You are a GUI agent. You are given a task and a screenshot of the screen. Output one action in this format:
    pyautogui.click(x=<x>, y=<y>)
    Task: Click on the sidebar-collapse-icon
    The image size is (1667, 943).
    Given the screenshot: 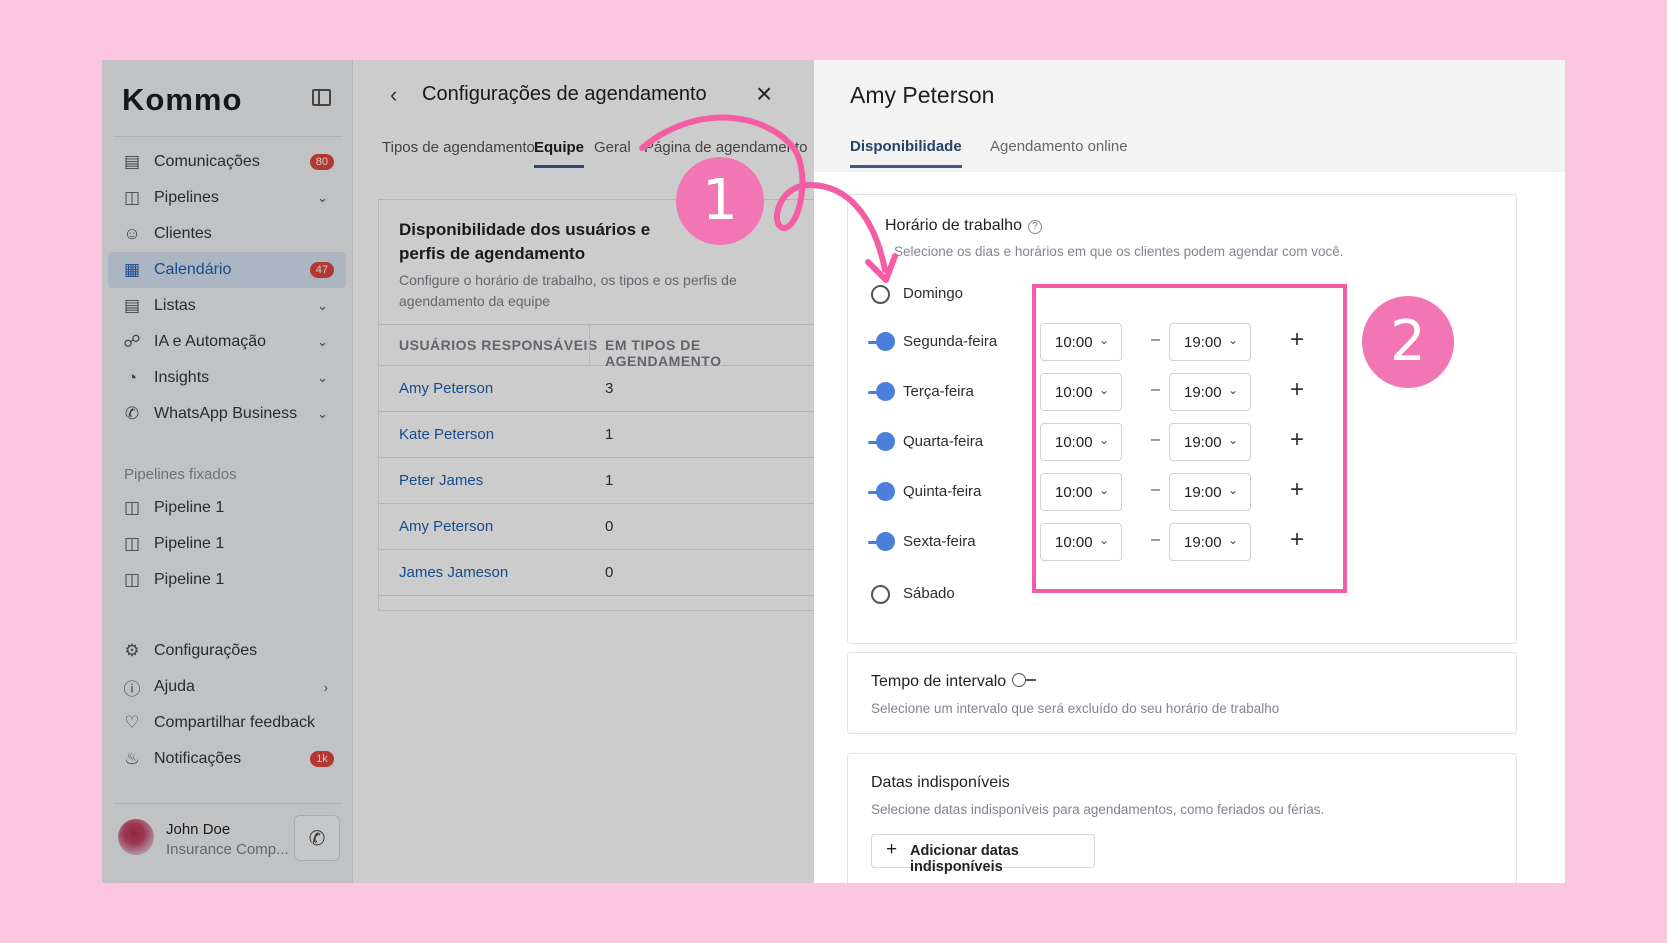 What is the action you would take?
    pyautogui.click(x=321, y=97)
    